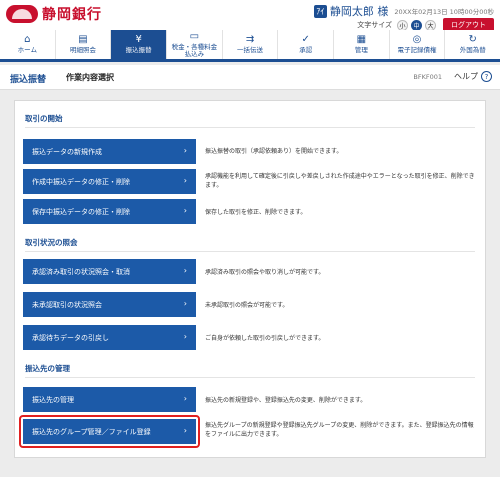 The width and height of the screenshot is (500, 477). I want to click on document-icon: ▤, so click(83, 40).